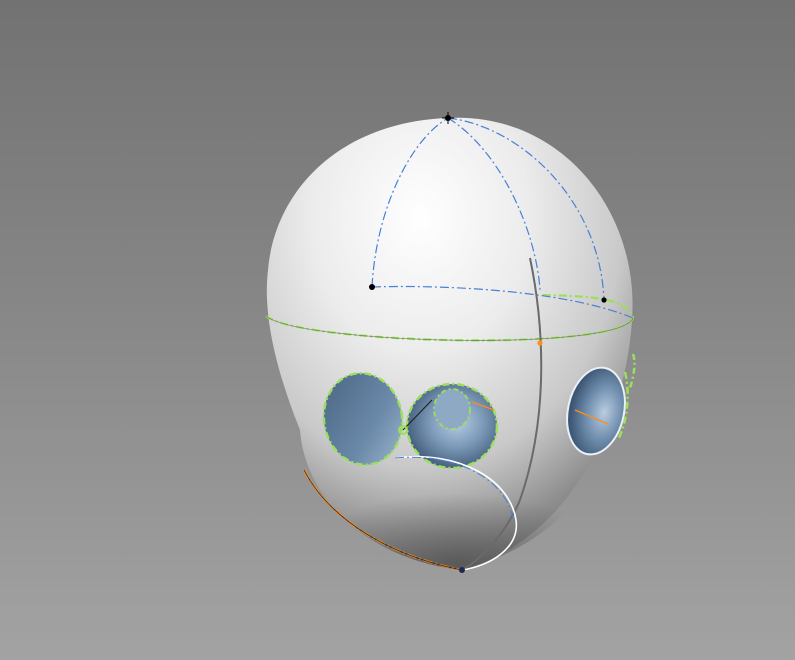 This screenshot has width=795, height=660. I want to click on control-point-meridian, so click(540, 343).